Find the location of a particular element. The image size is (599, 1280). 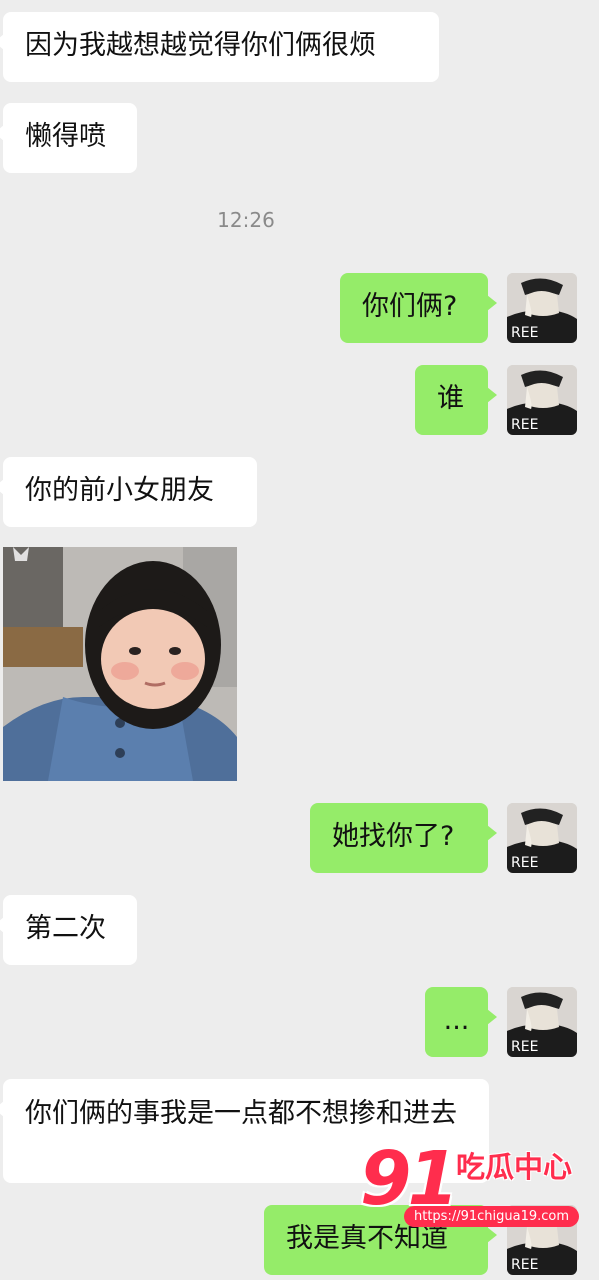

message-bubble-outgoing: 你们俩? is located at coordinates (418, 308).